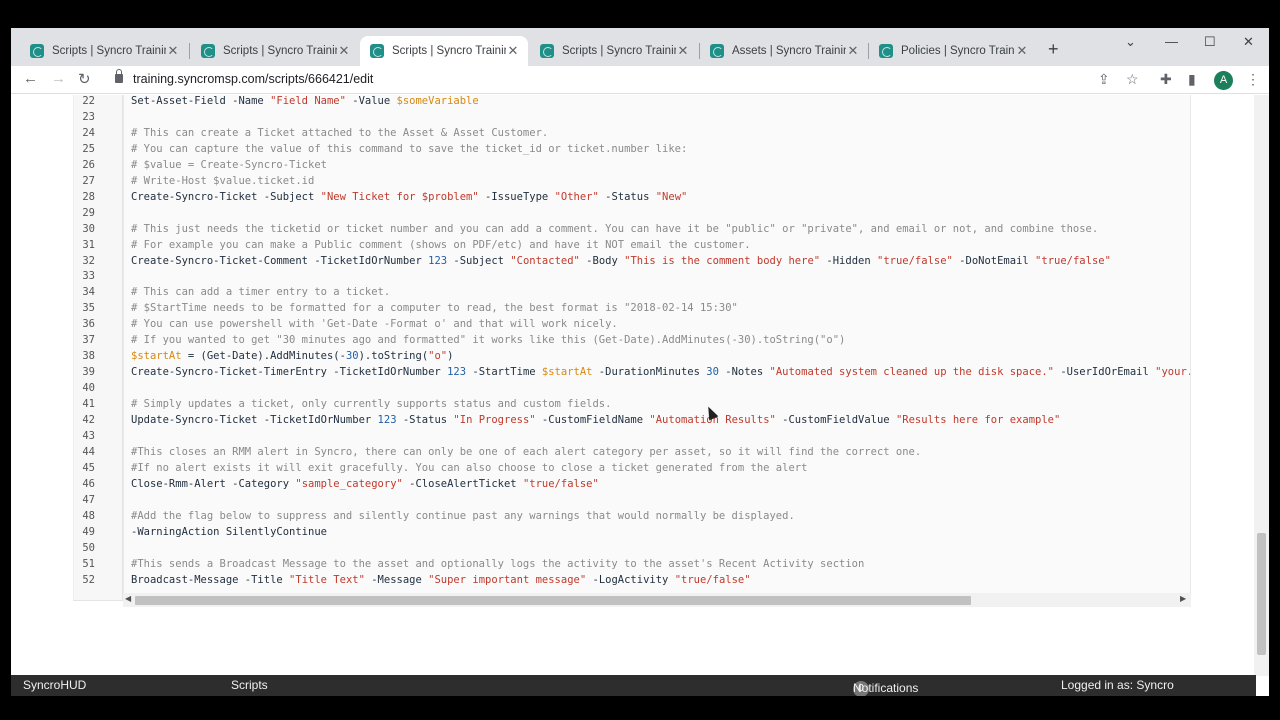 Image resolution: width=1280 pixels, height=720 pixels. I want to click on vertical-scrollbar, so click(1261, 385).